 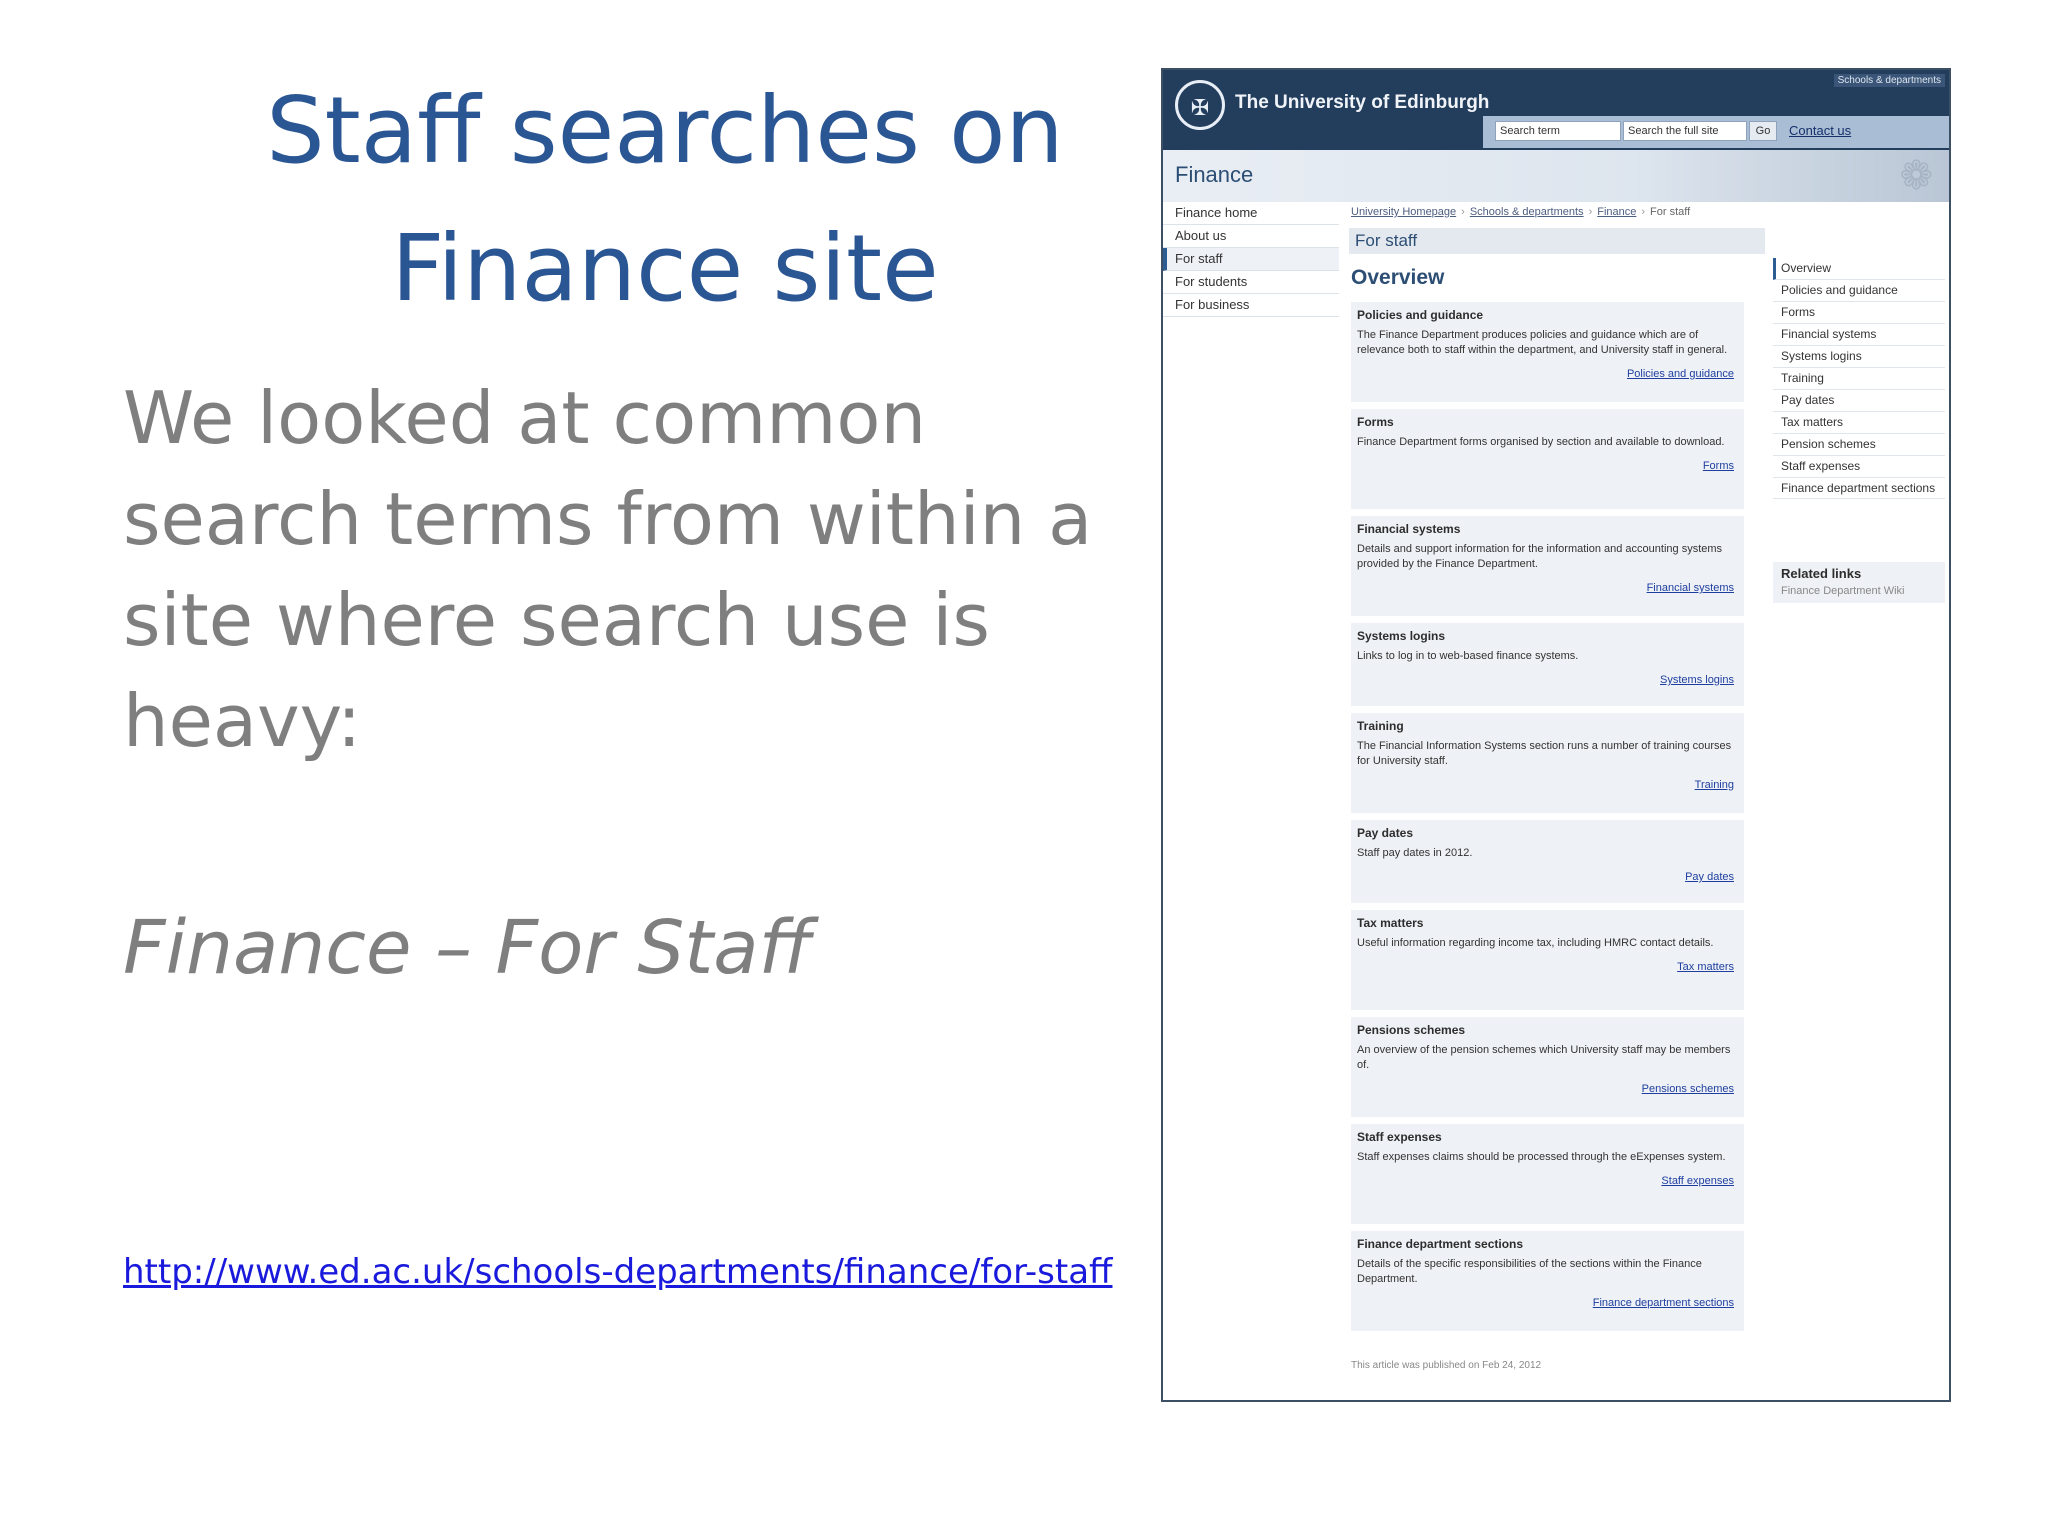 I want to click on related-link: Finance Department Wiki, so click(x=1859, y=593).